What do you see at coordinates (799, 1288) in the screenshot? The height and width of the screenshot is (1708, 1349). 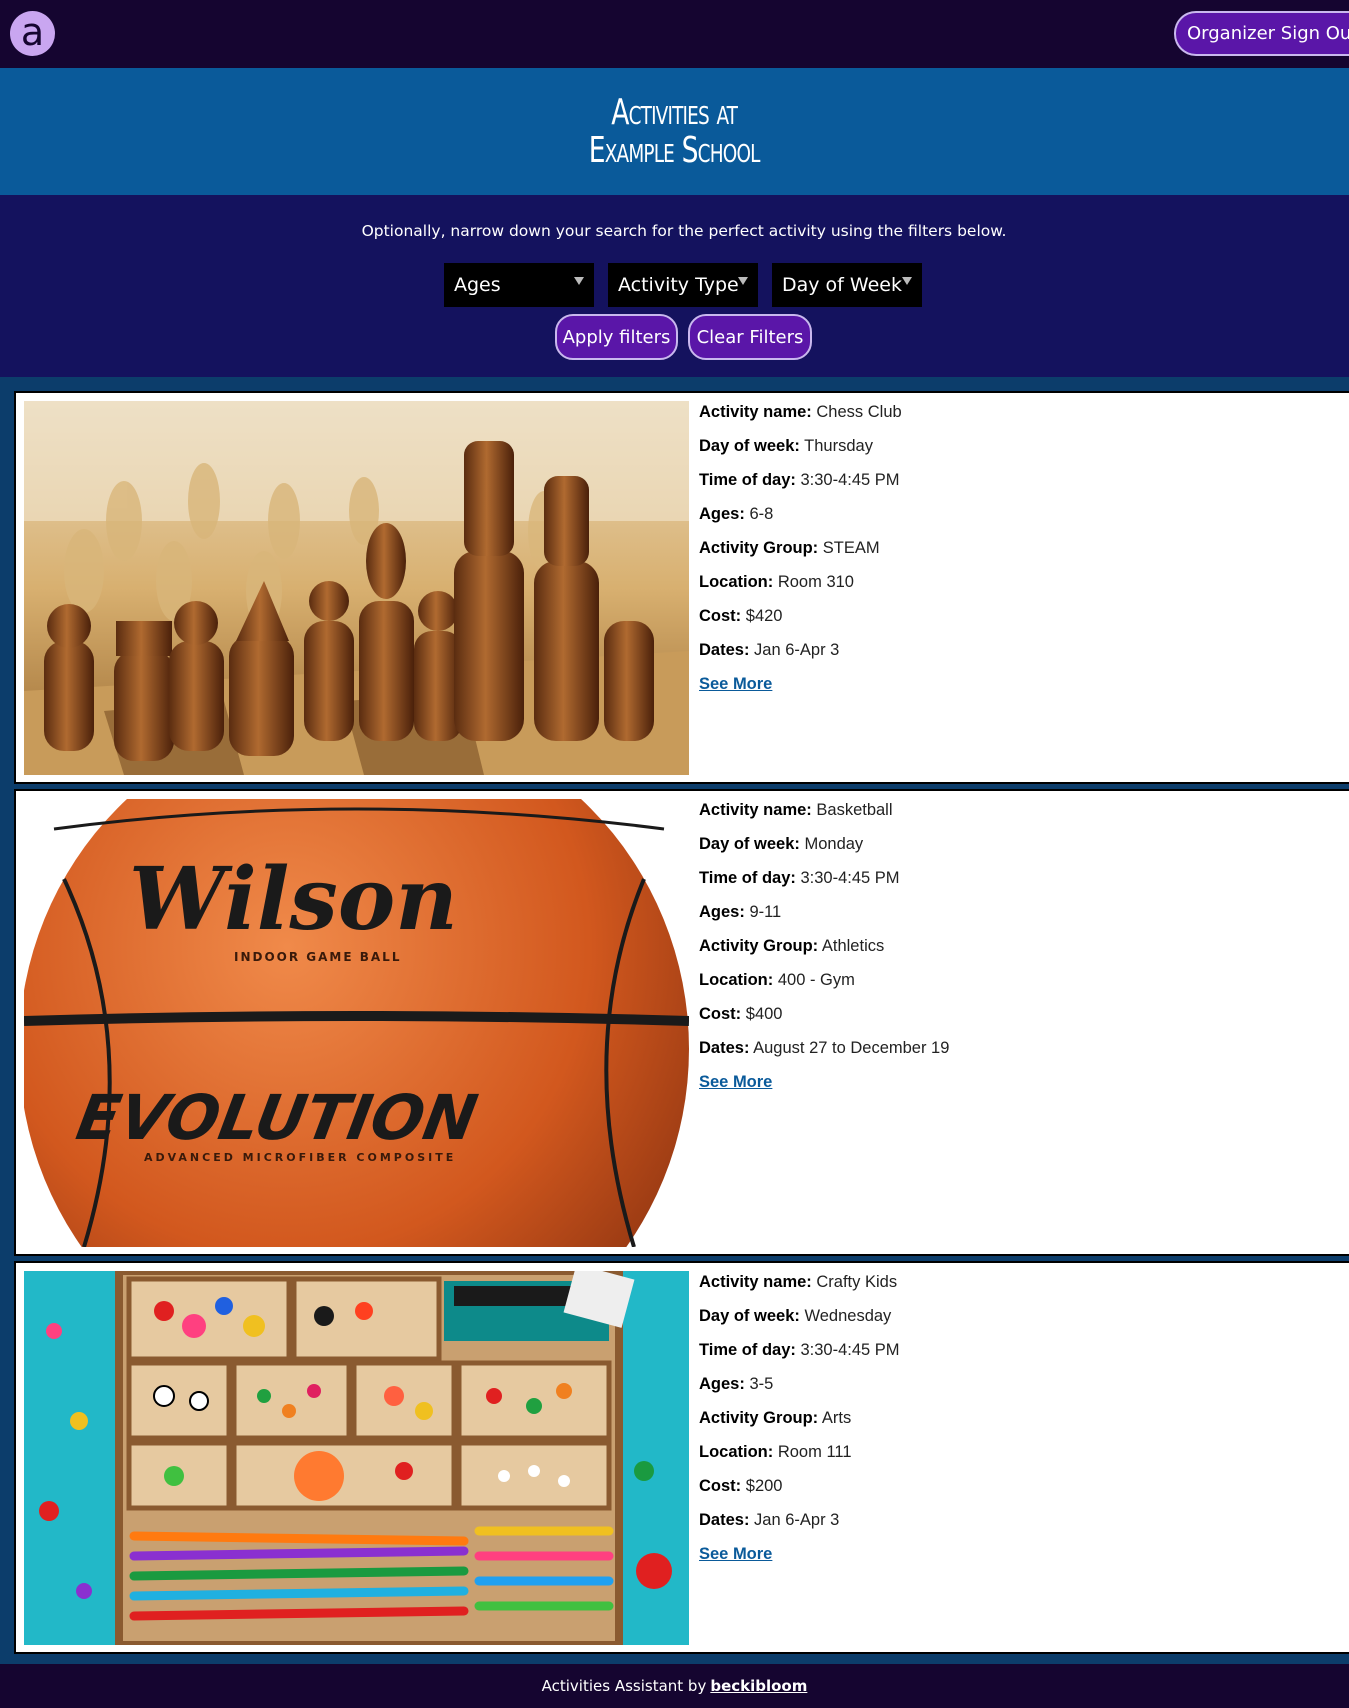 I see `activity-name-row: Activity name: Crafty Kids` at bounding box center [799, 1288].